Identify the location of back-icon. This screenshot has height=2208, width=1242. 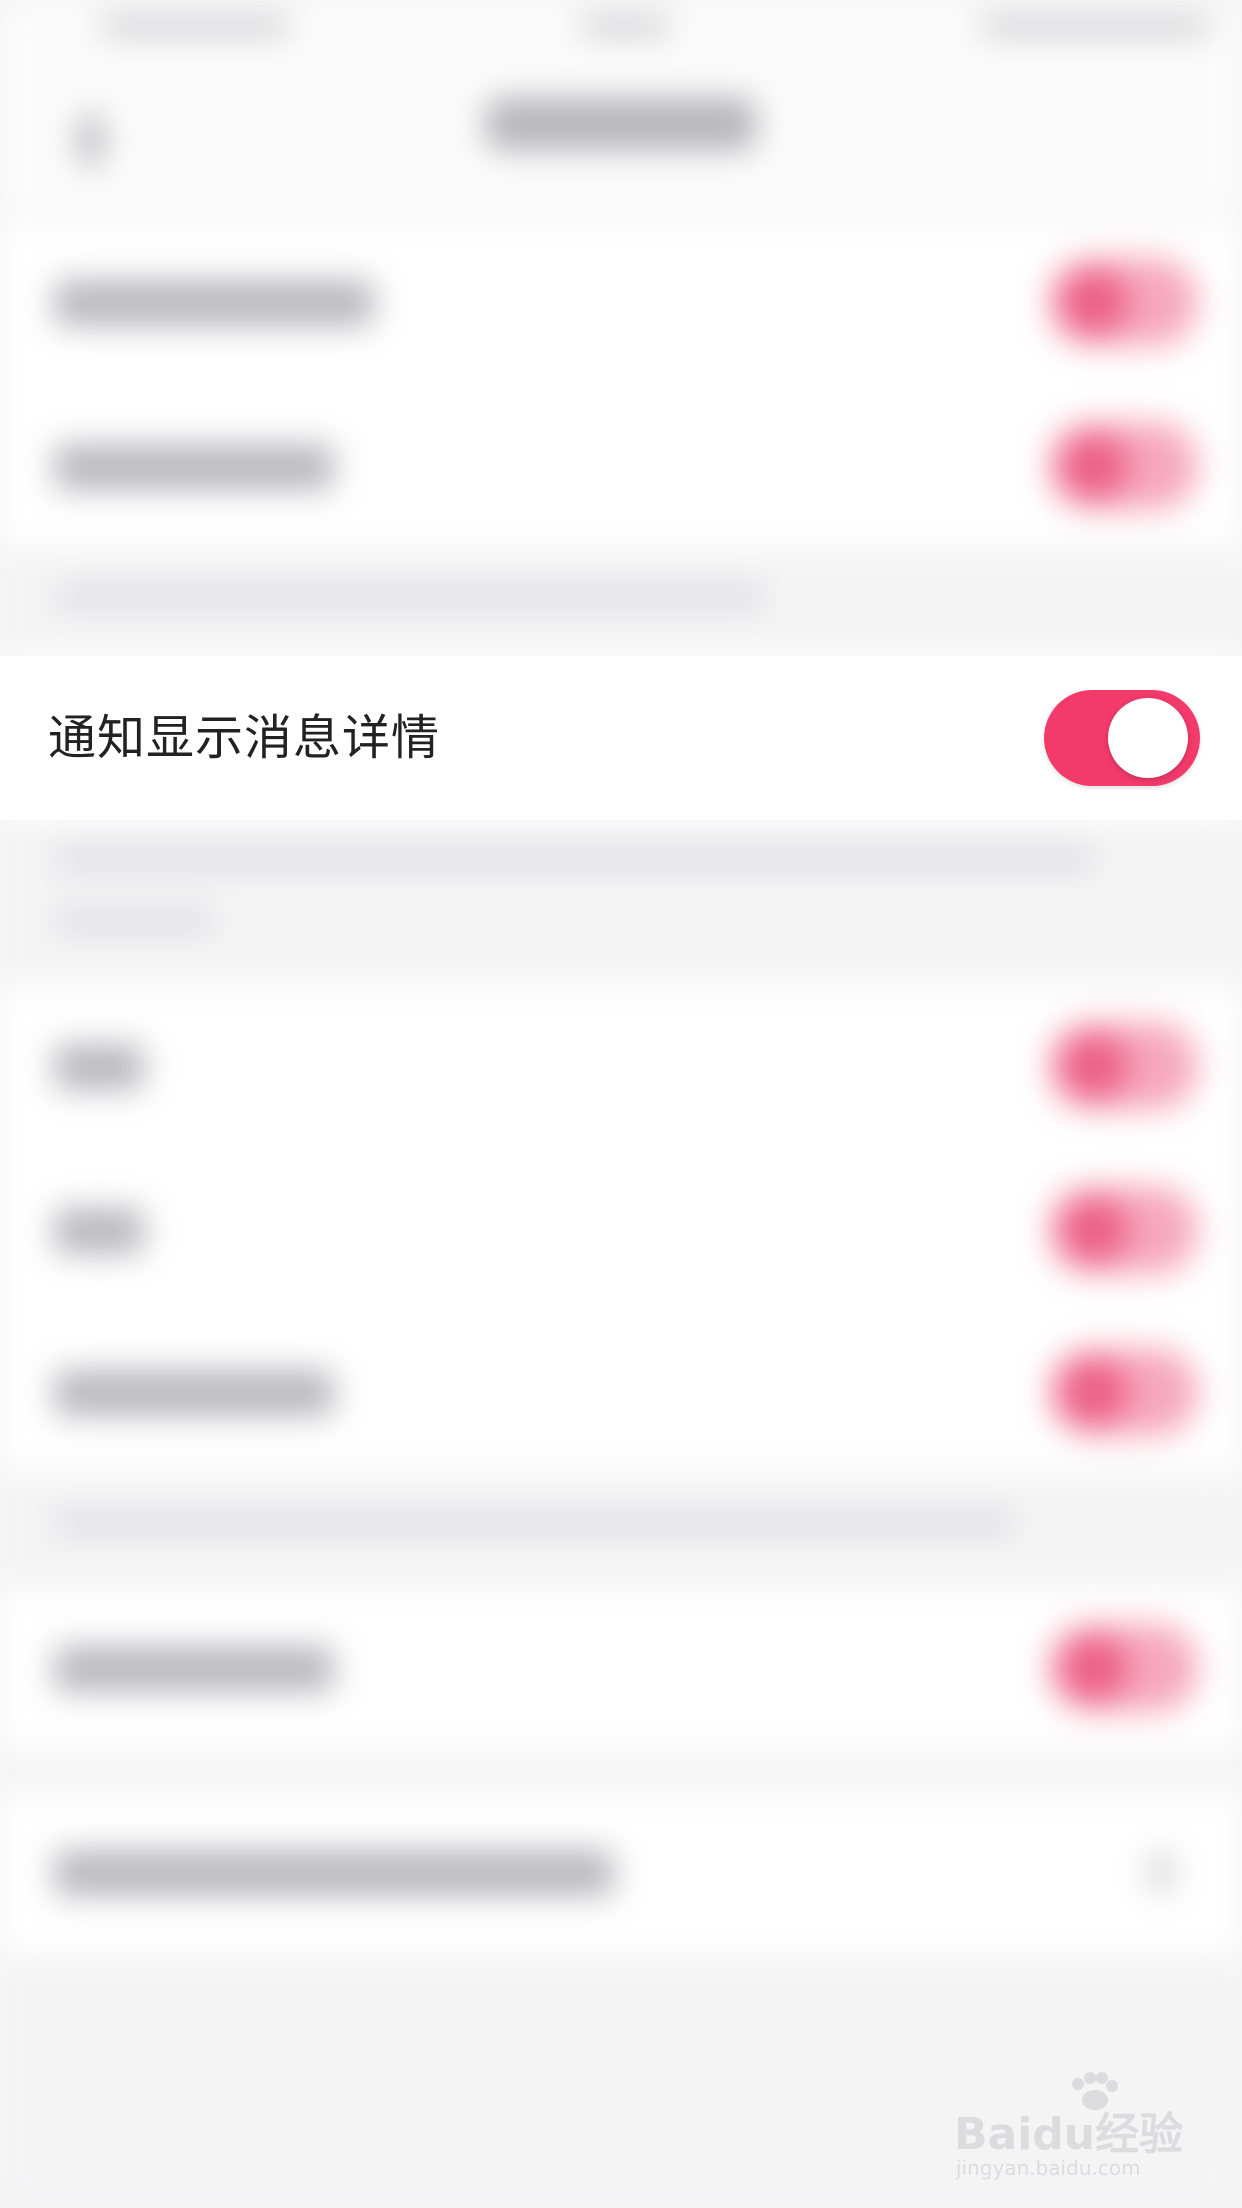
(91, 140).